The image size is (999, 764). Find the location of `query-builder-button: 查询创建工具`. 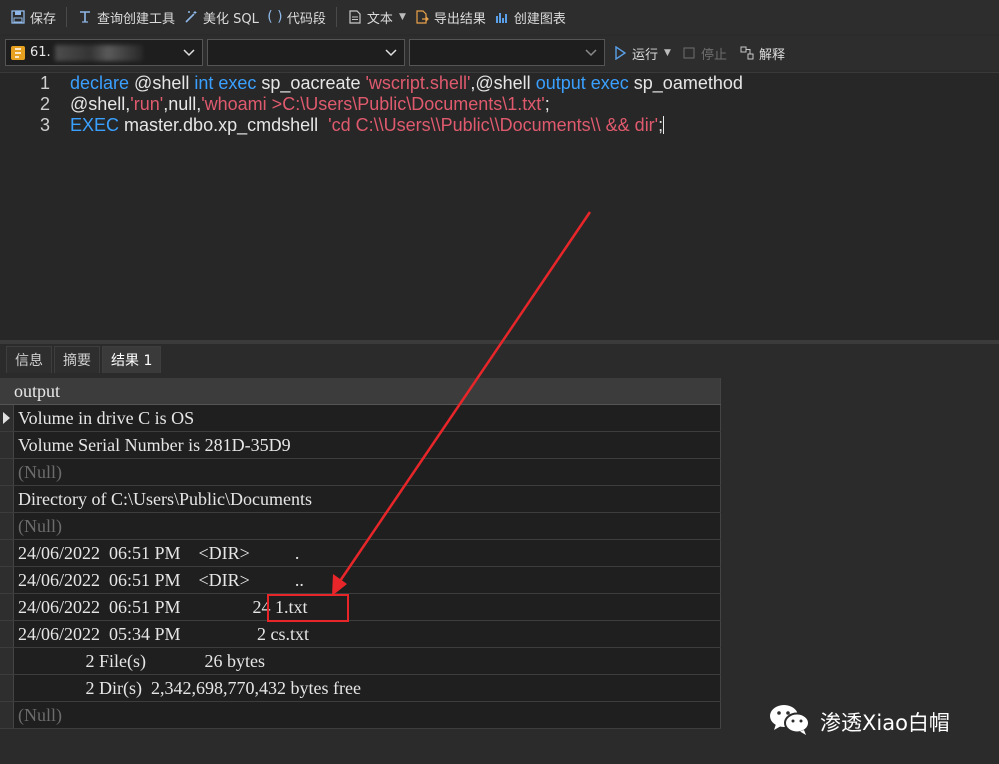

query-builder-button: 查询创建工具 is located at coordinates (126, 17).